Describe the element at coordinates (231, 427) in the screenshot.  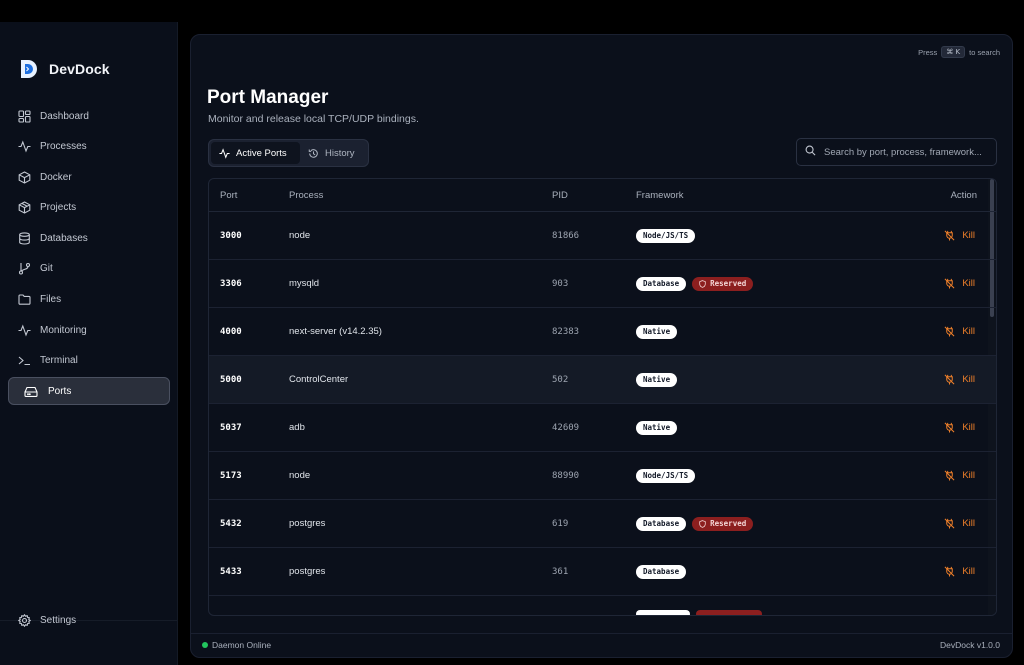
I see `port-cell: 5037` at that location.